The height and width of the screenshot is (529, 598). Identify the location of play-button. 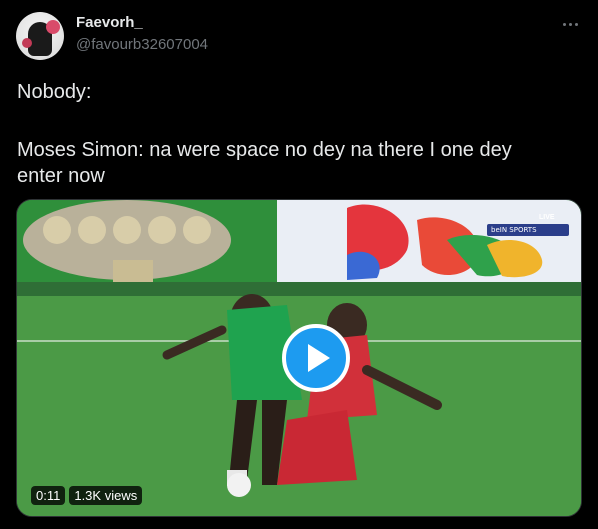
(316, 358).